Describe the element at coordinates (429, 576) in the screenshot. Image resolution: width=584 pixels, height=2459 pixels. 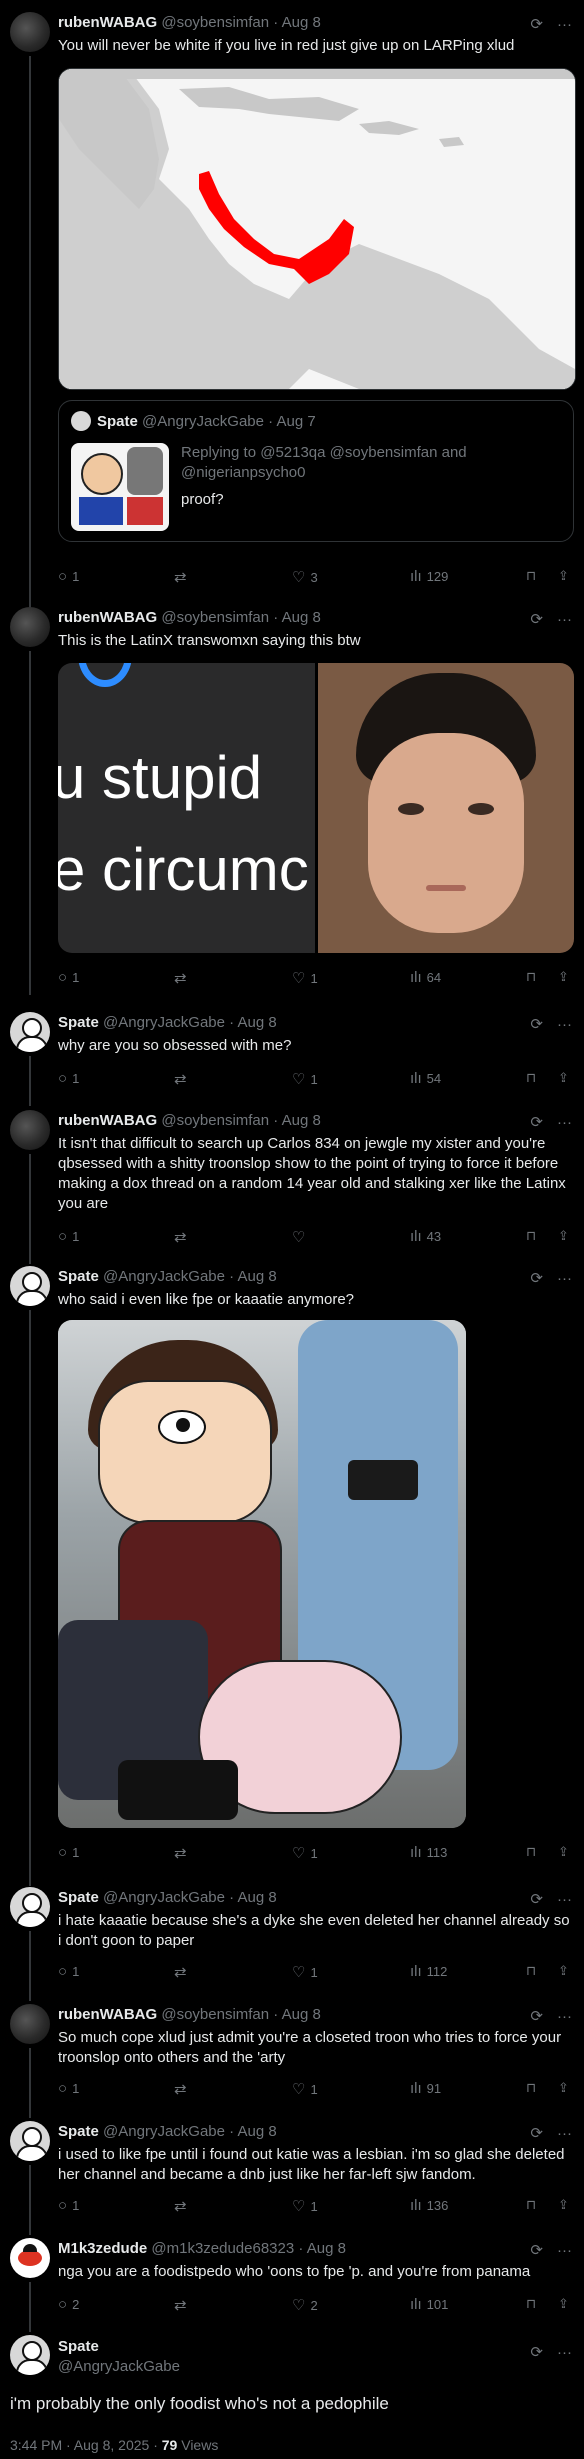
I see `views-button: ılı 129` at that location.